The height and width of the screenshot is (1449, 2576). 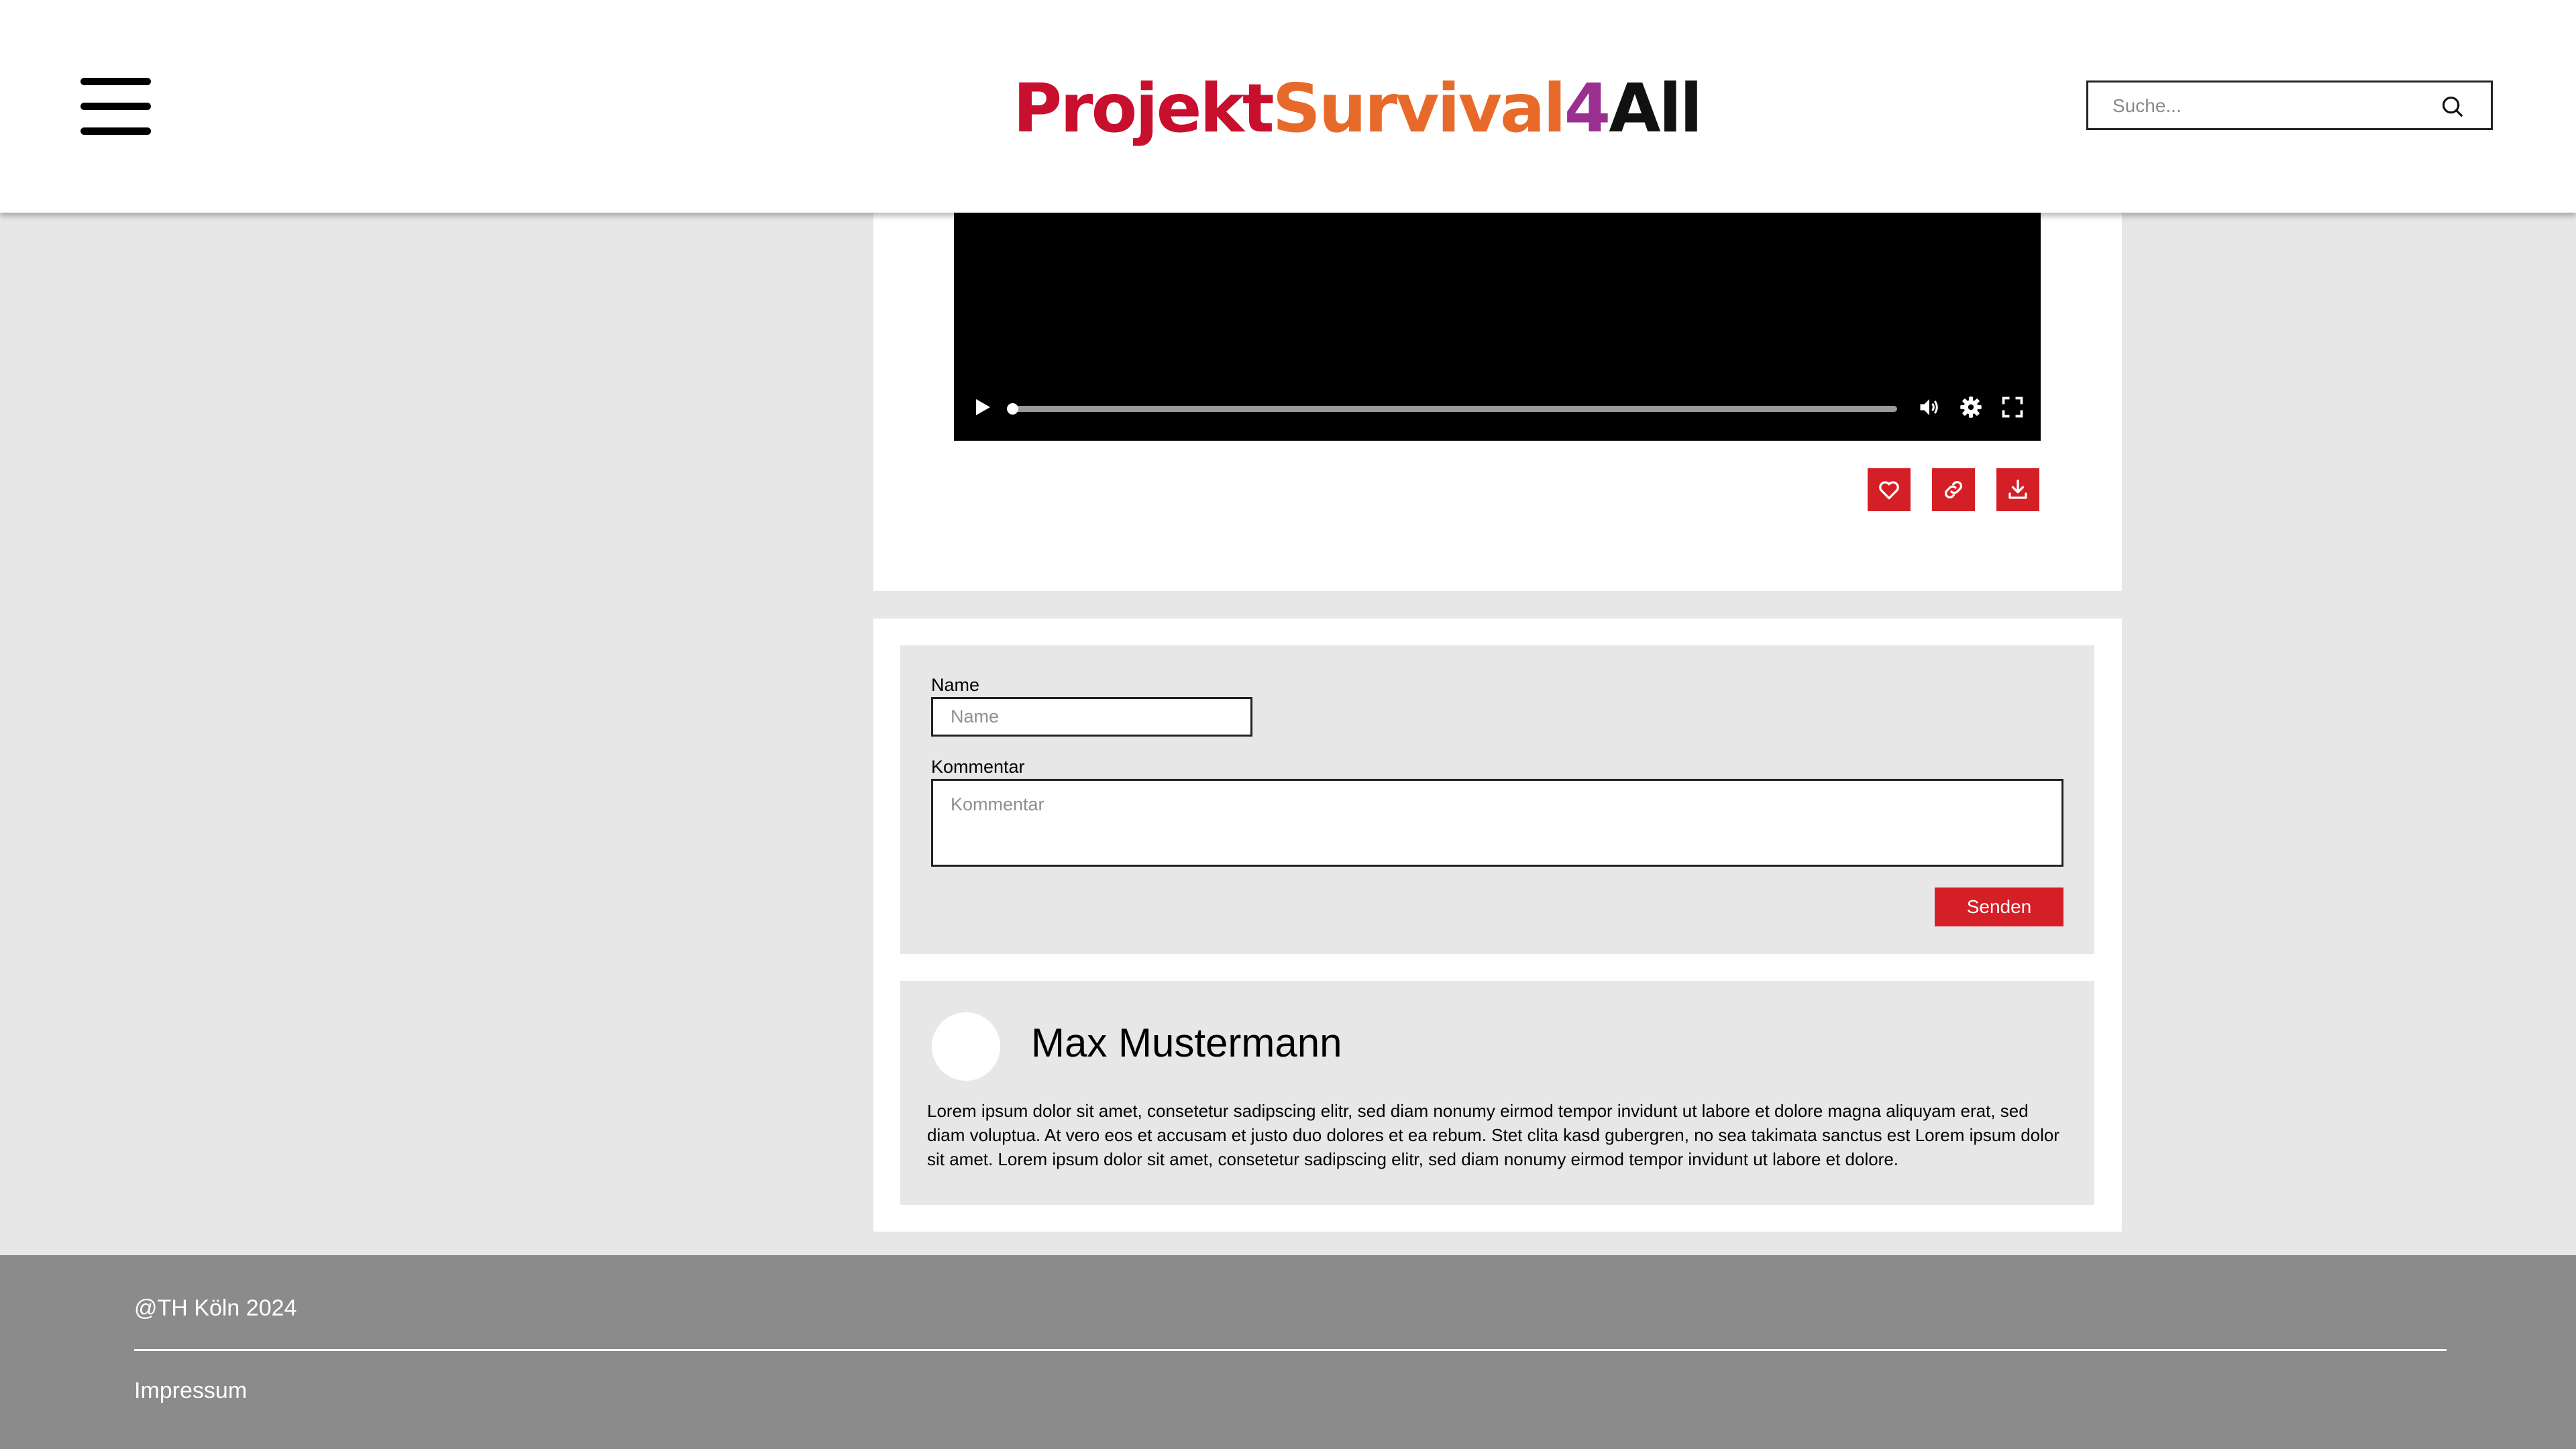 I want to click on download-button, so click(x=2017, y=489).